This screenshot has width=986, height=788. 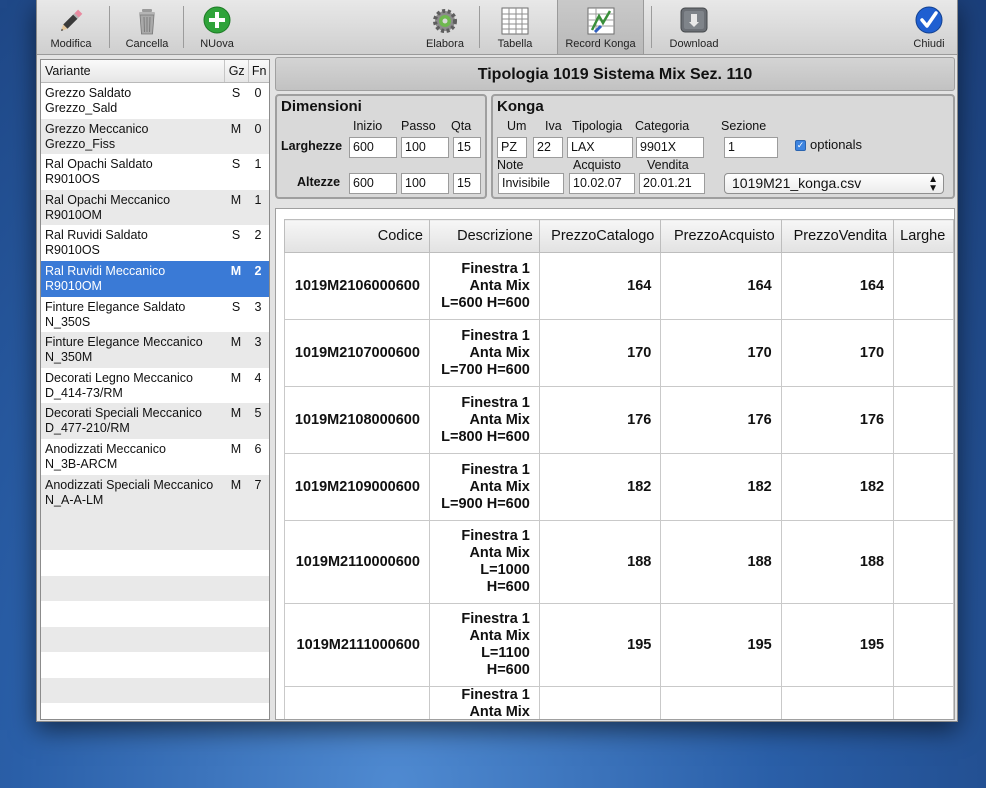 I want to click on altezze-inizio-input: 600, so click(x=373, y=183).